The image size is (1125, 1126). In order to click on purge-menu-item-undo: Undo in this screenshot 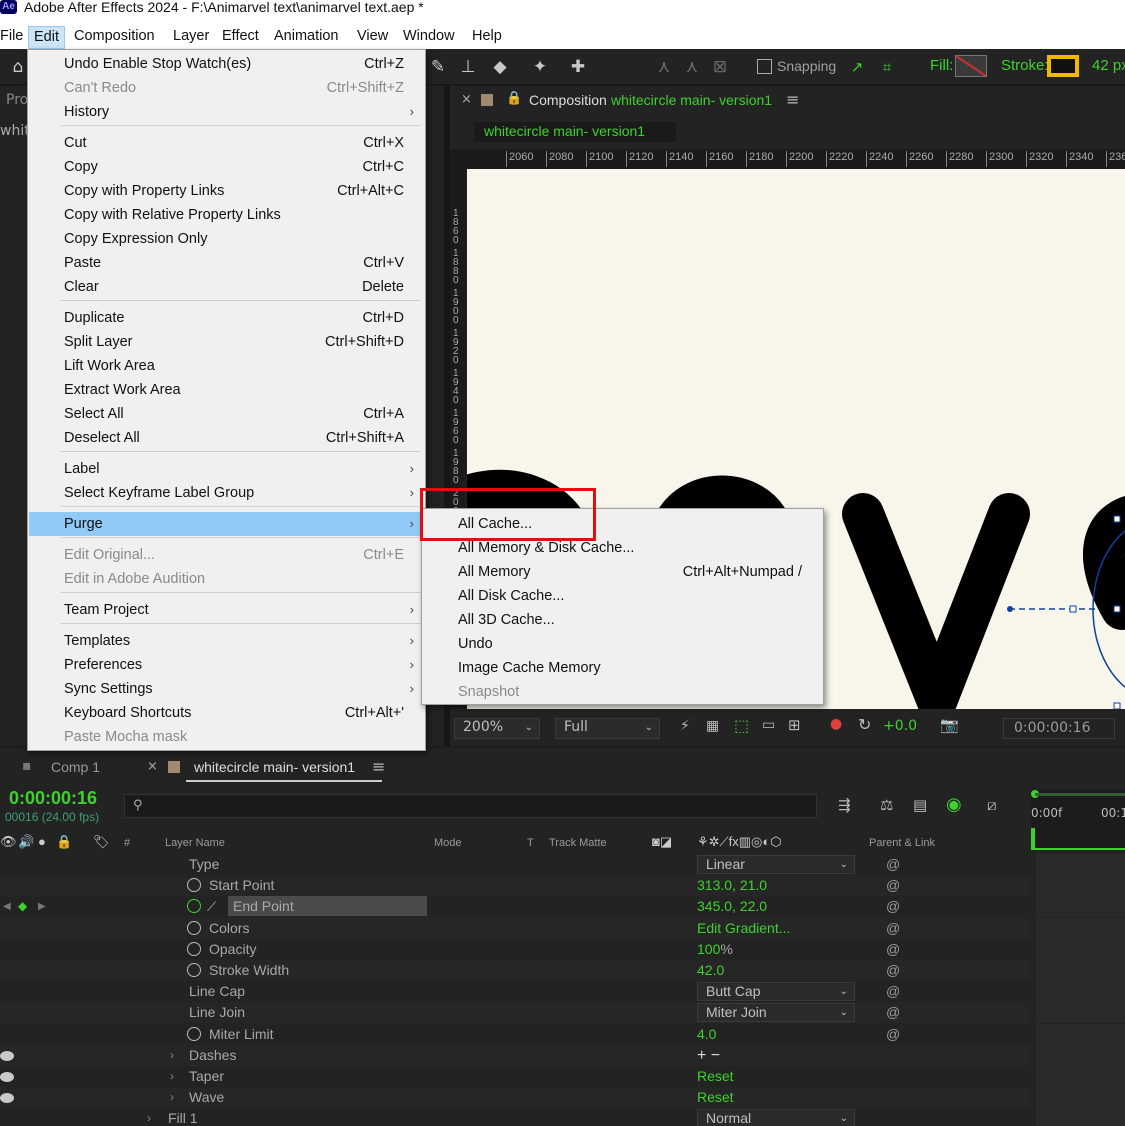, I will do `click(622, 644)`.